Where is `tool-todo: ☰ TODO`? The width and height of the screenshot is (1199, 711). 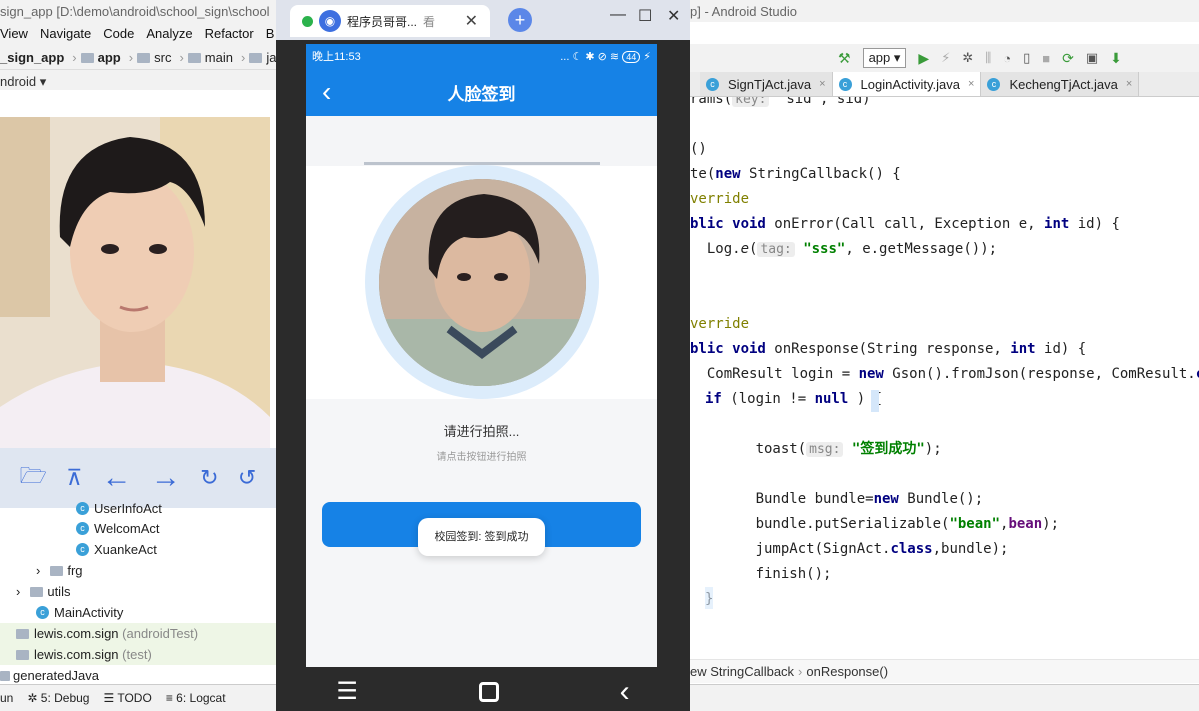 tool-todo: ☰ TODO is located at coordinates (127, 698).